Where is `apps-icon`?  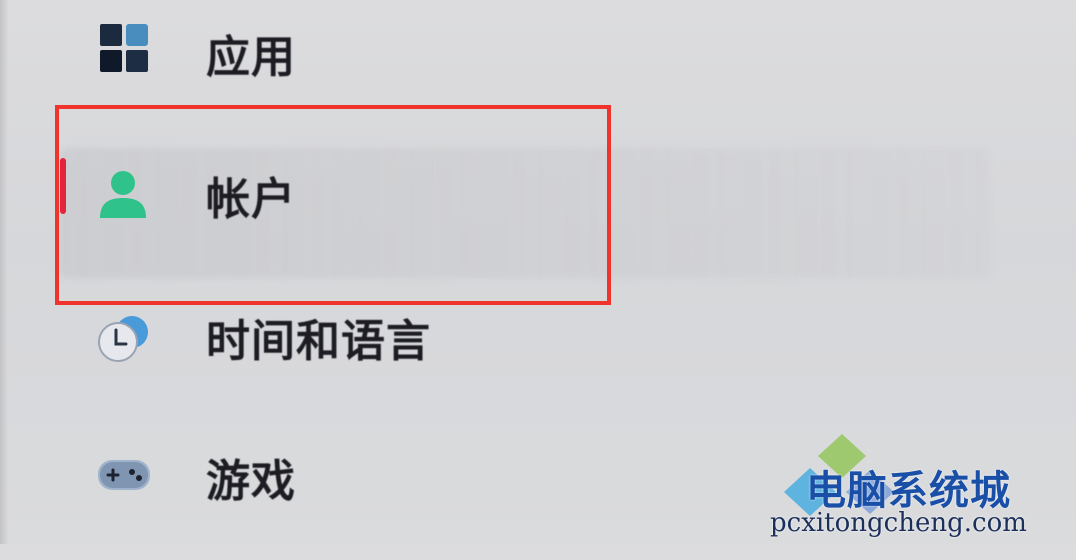
apps-icon is located at coordinates (124, 48).